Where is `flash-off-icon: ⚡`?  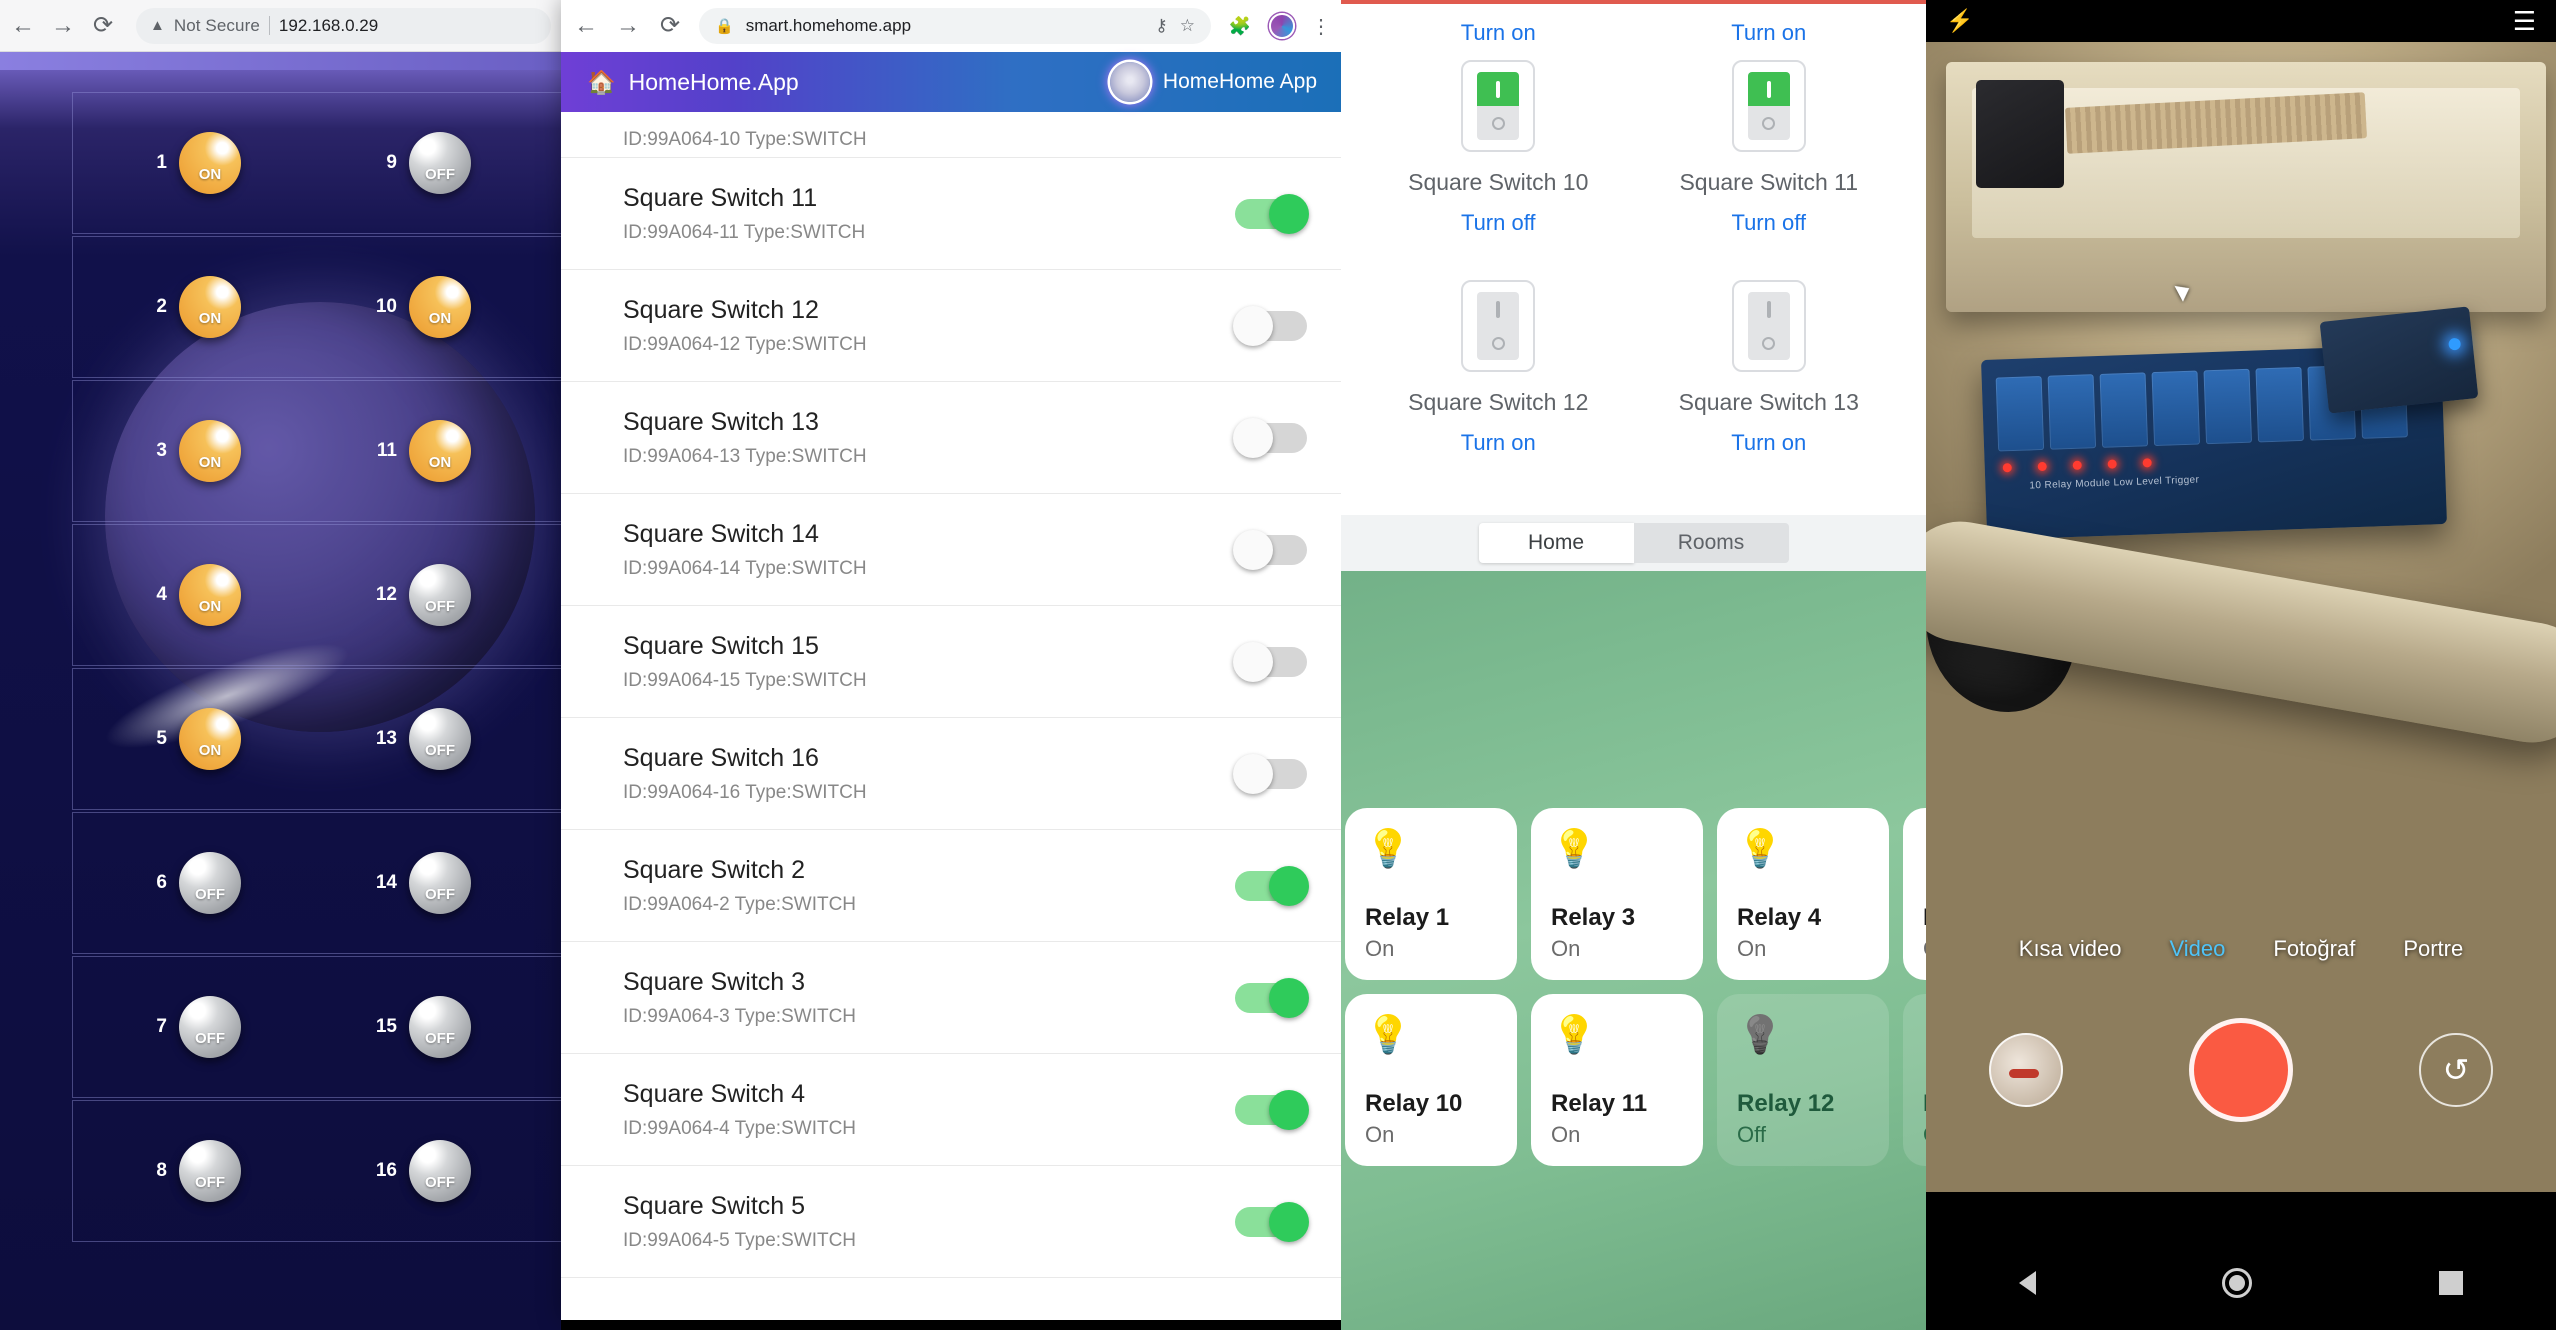 flash-off-icon: ⚡ is located at coordinates (1959, 21).